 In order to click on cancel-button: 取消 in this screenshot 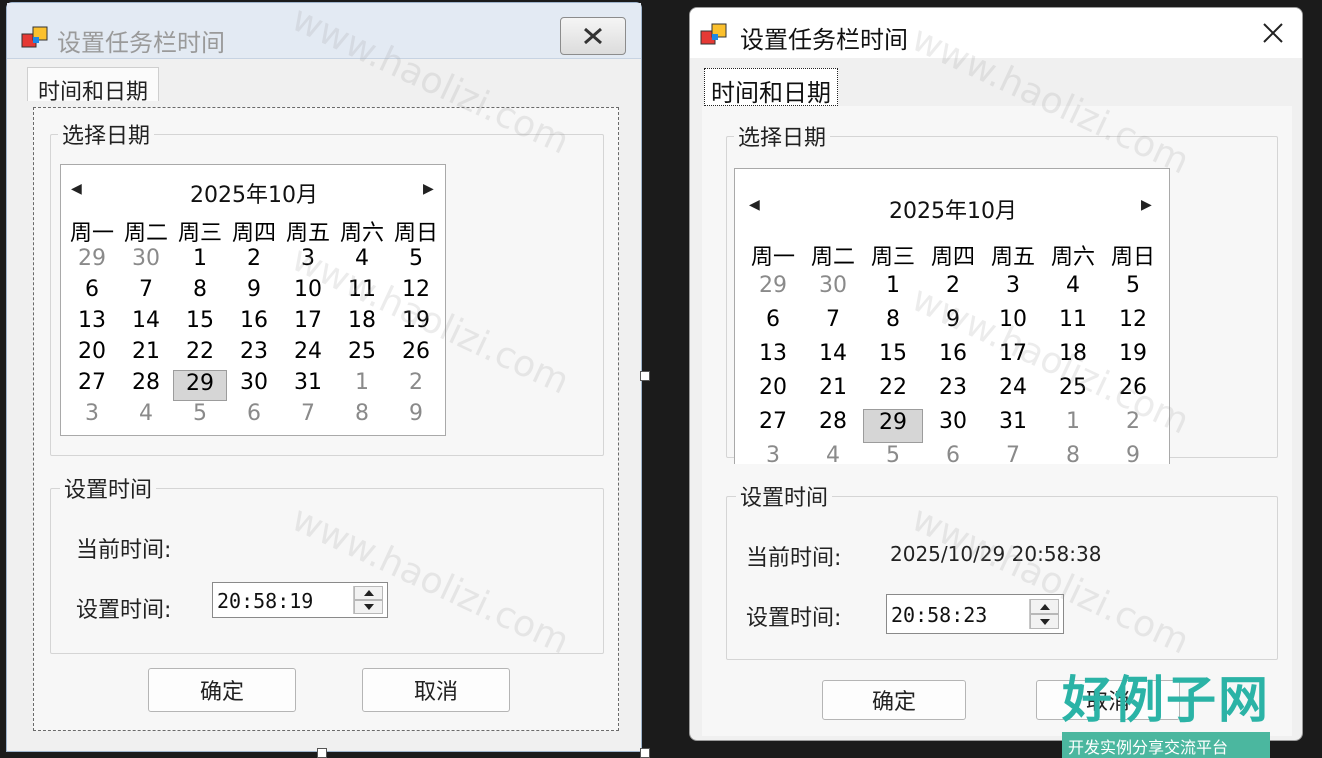, I will do `click(436, 690)`.